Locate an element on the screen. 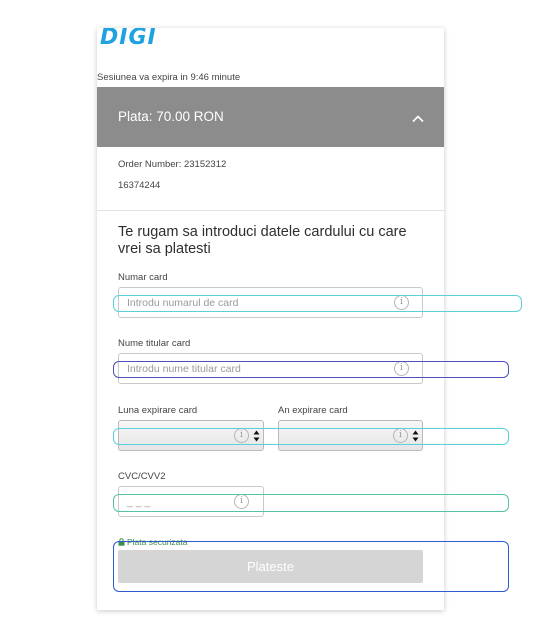 This screenshot has height=638, width=540. section-divider is located at coordinates (270, 210).